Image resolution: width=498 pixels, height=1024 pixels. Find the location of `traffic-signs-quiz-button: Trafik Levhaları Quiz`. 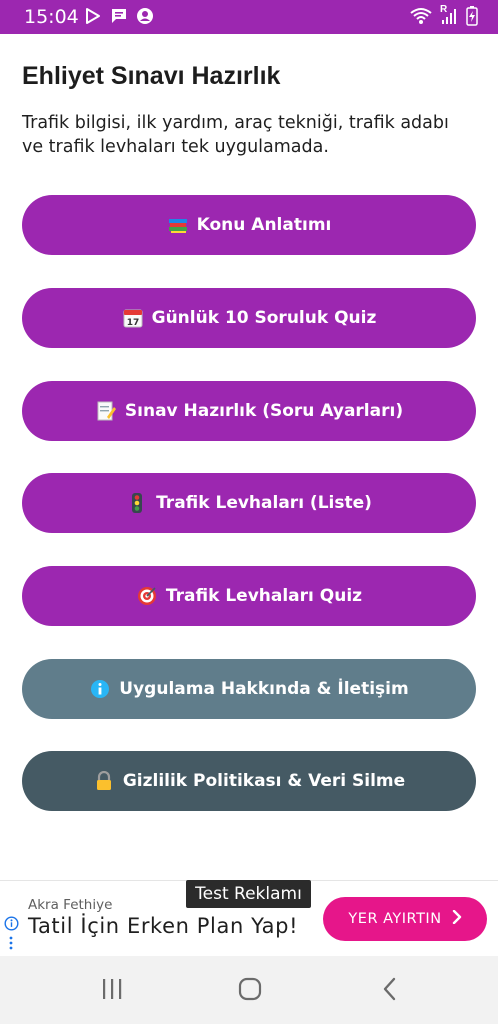

traffic-signs-quiz-button: Trafik Levhaları Quiz is located at coordinates (249, 596).